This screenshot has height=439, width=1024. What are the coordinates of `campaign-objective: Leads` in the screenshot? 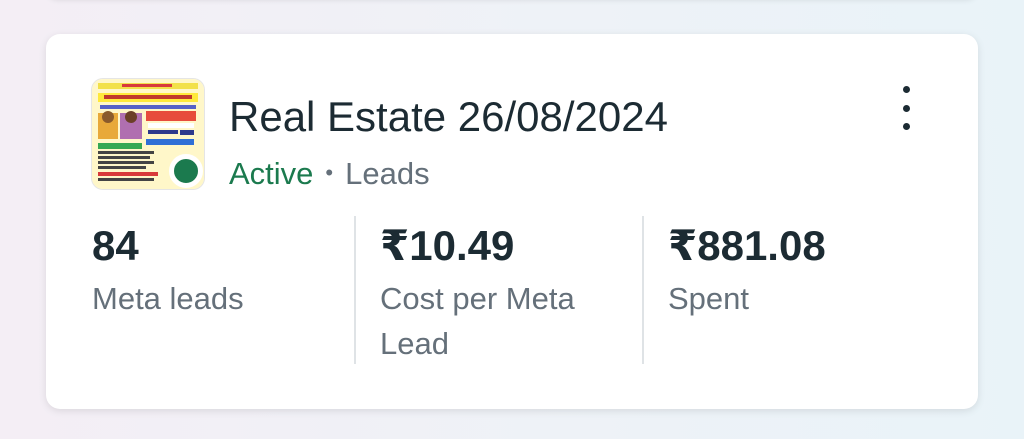 It's located at (387, 173).